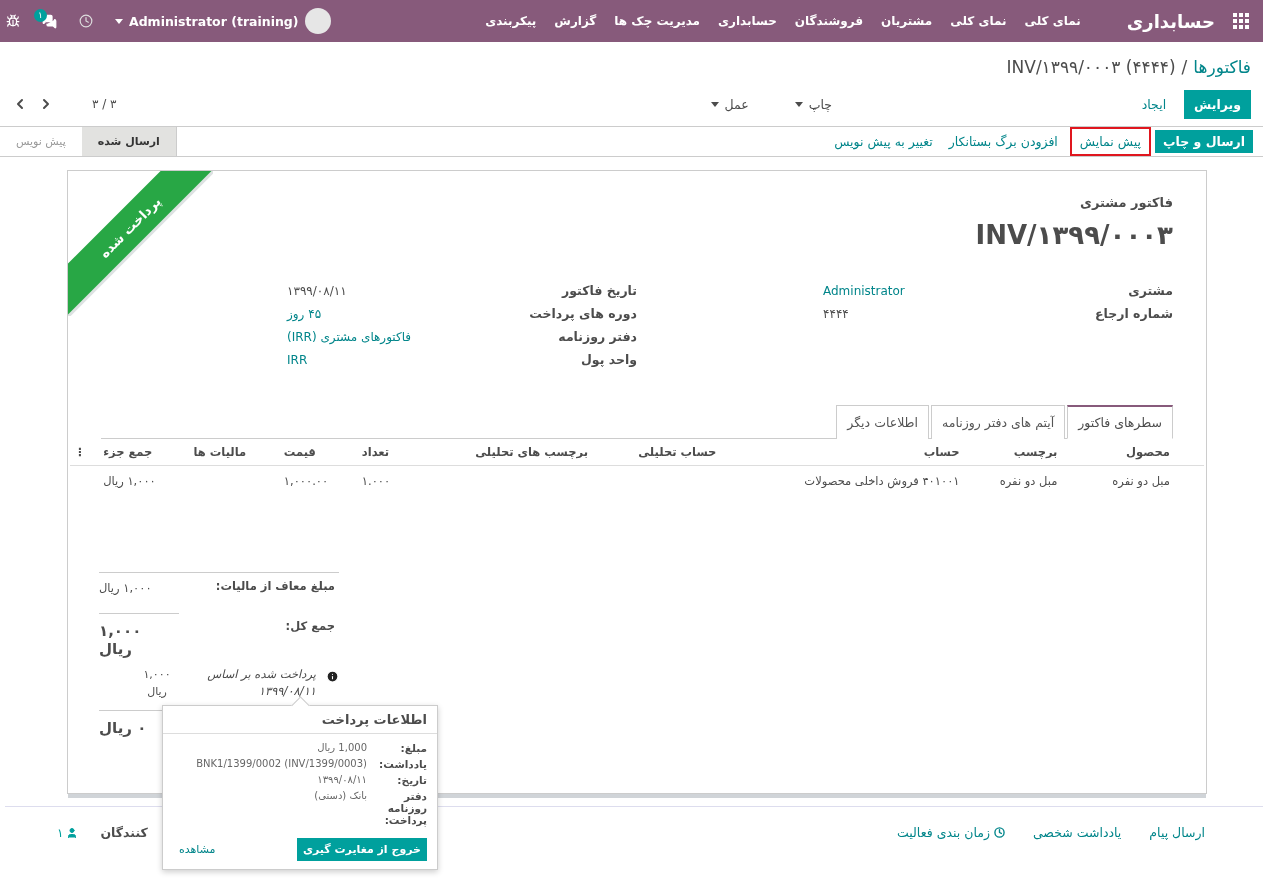 The height and width of the screenshot is (887, 1263). What do you see at coordinates (387, 360) in the screenshot?
I see `field-link: IRR` at bounding box center [387, 360].